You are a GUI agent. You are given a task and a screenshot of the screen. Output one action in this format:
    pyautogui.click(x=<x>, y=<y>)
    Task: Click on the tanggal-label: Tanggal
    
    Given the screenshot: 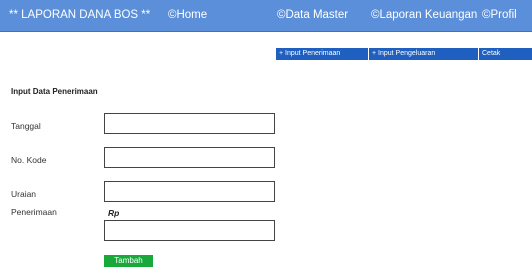 What is the action you would take?
    pyautogui.click(x=26, y=126)
    